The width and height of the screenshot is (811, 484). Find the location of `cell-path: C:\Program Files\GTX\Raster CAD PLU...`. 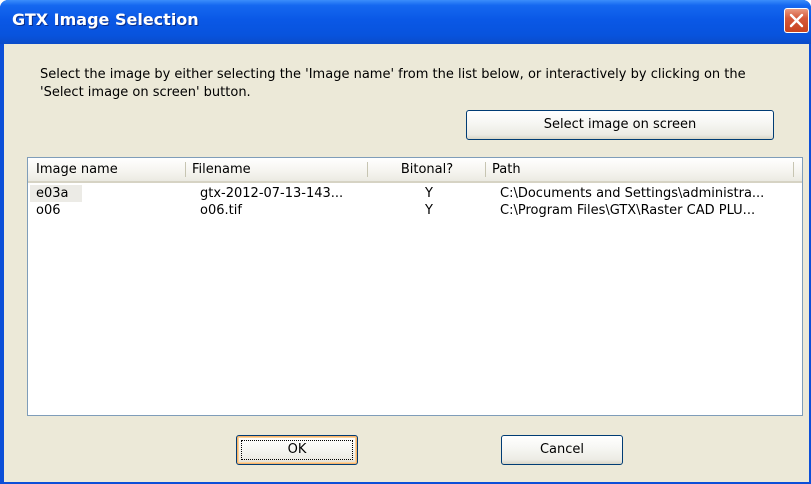

cell-path: C:\Program Files\GTX\Raster CAD PLU... is located at coordinates (628, 210).